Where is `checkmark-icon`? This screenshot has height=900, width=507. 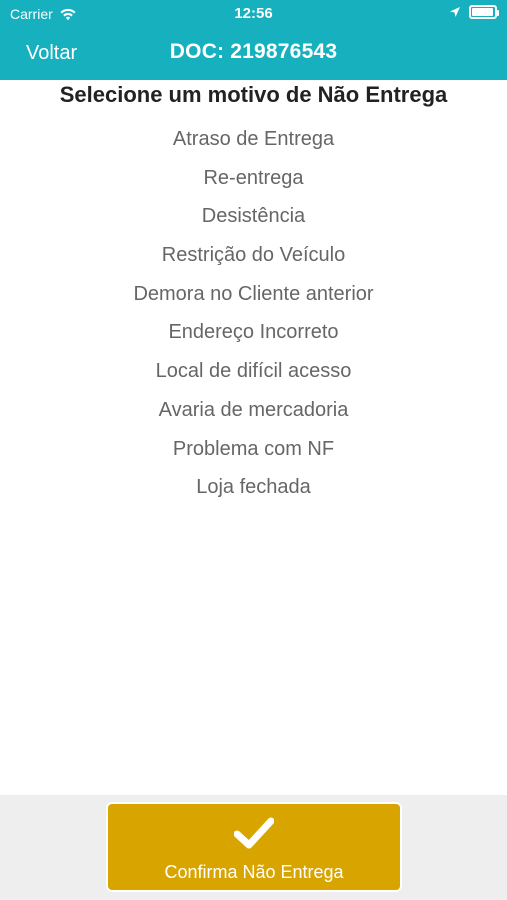
checkmark-icon is located at coordinates (254, 833).